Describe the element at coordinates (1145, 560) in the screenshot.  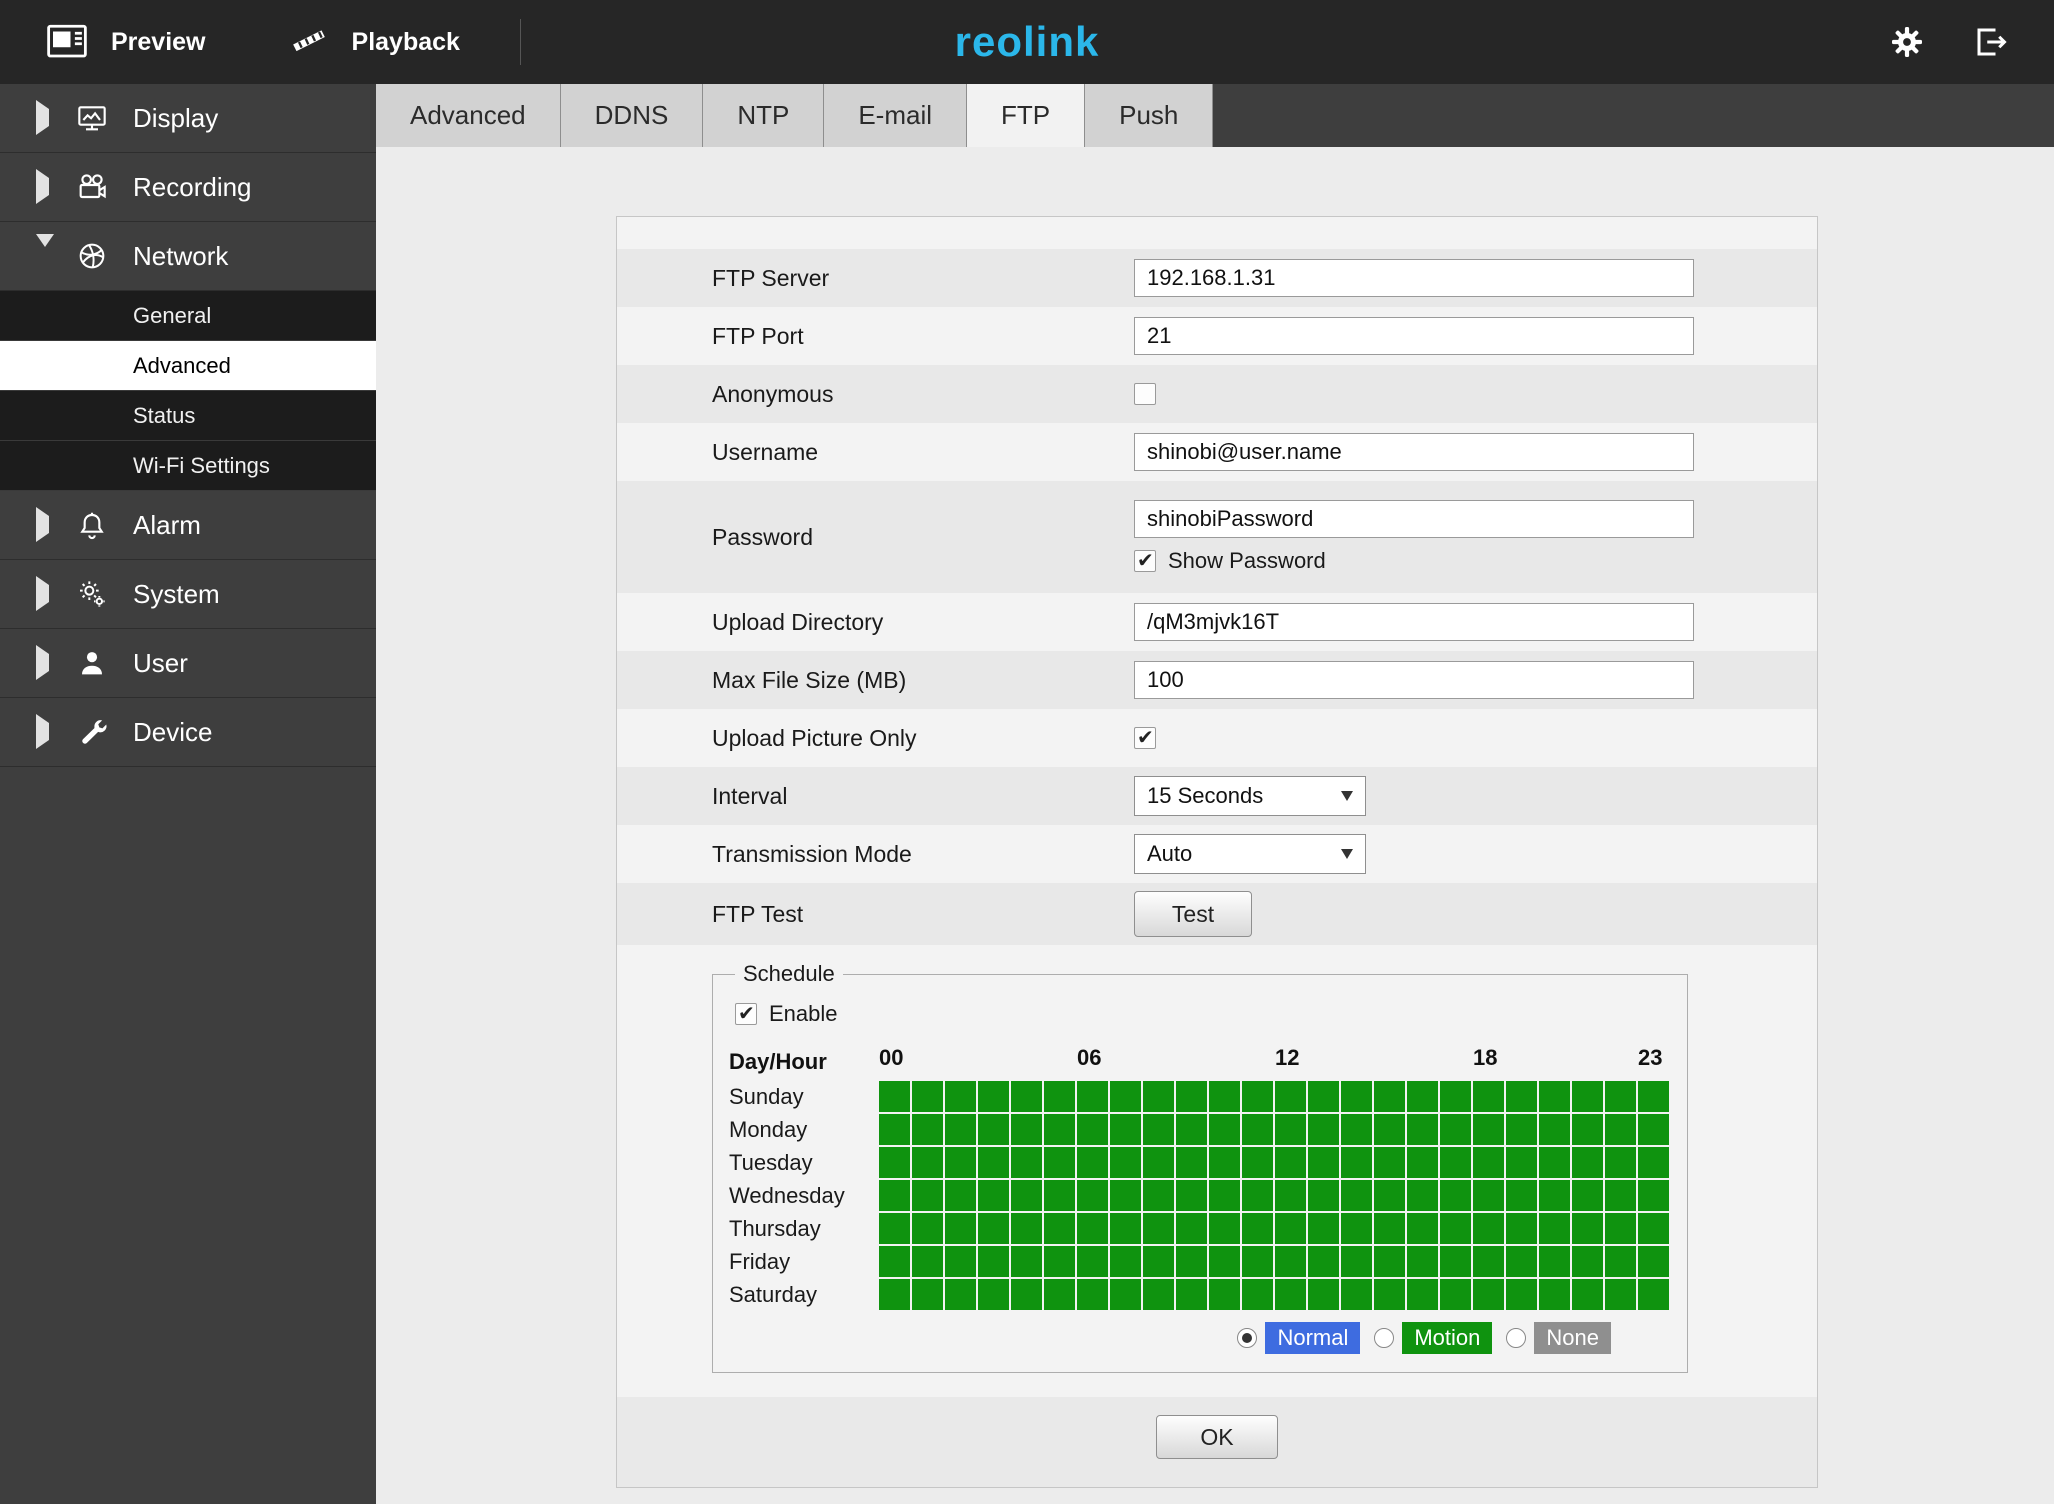
I see `show-password-checkbox` at that location.